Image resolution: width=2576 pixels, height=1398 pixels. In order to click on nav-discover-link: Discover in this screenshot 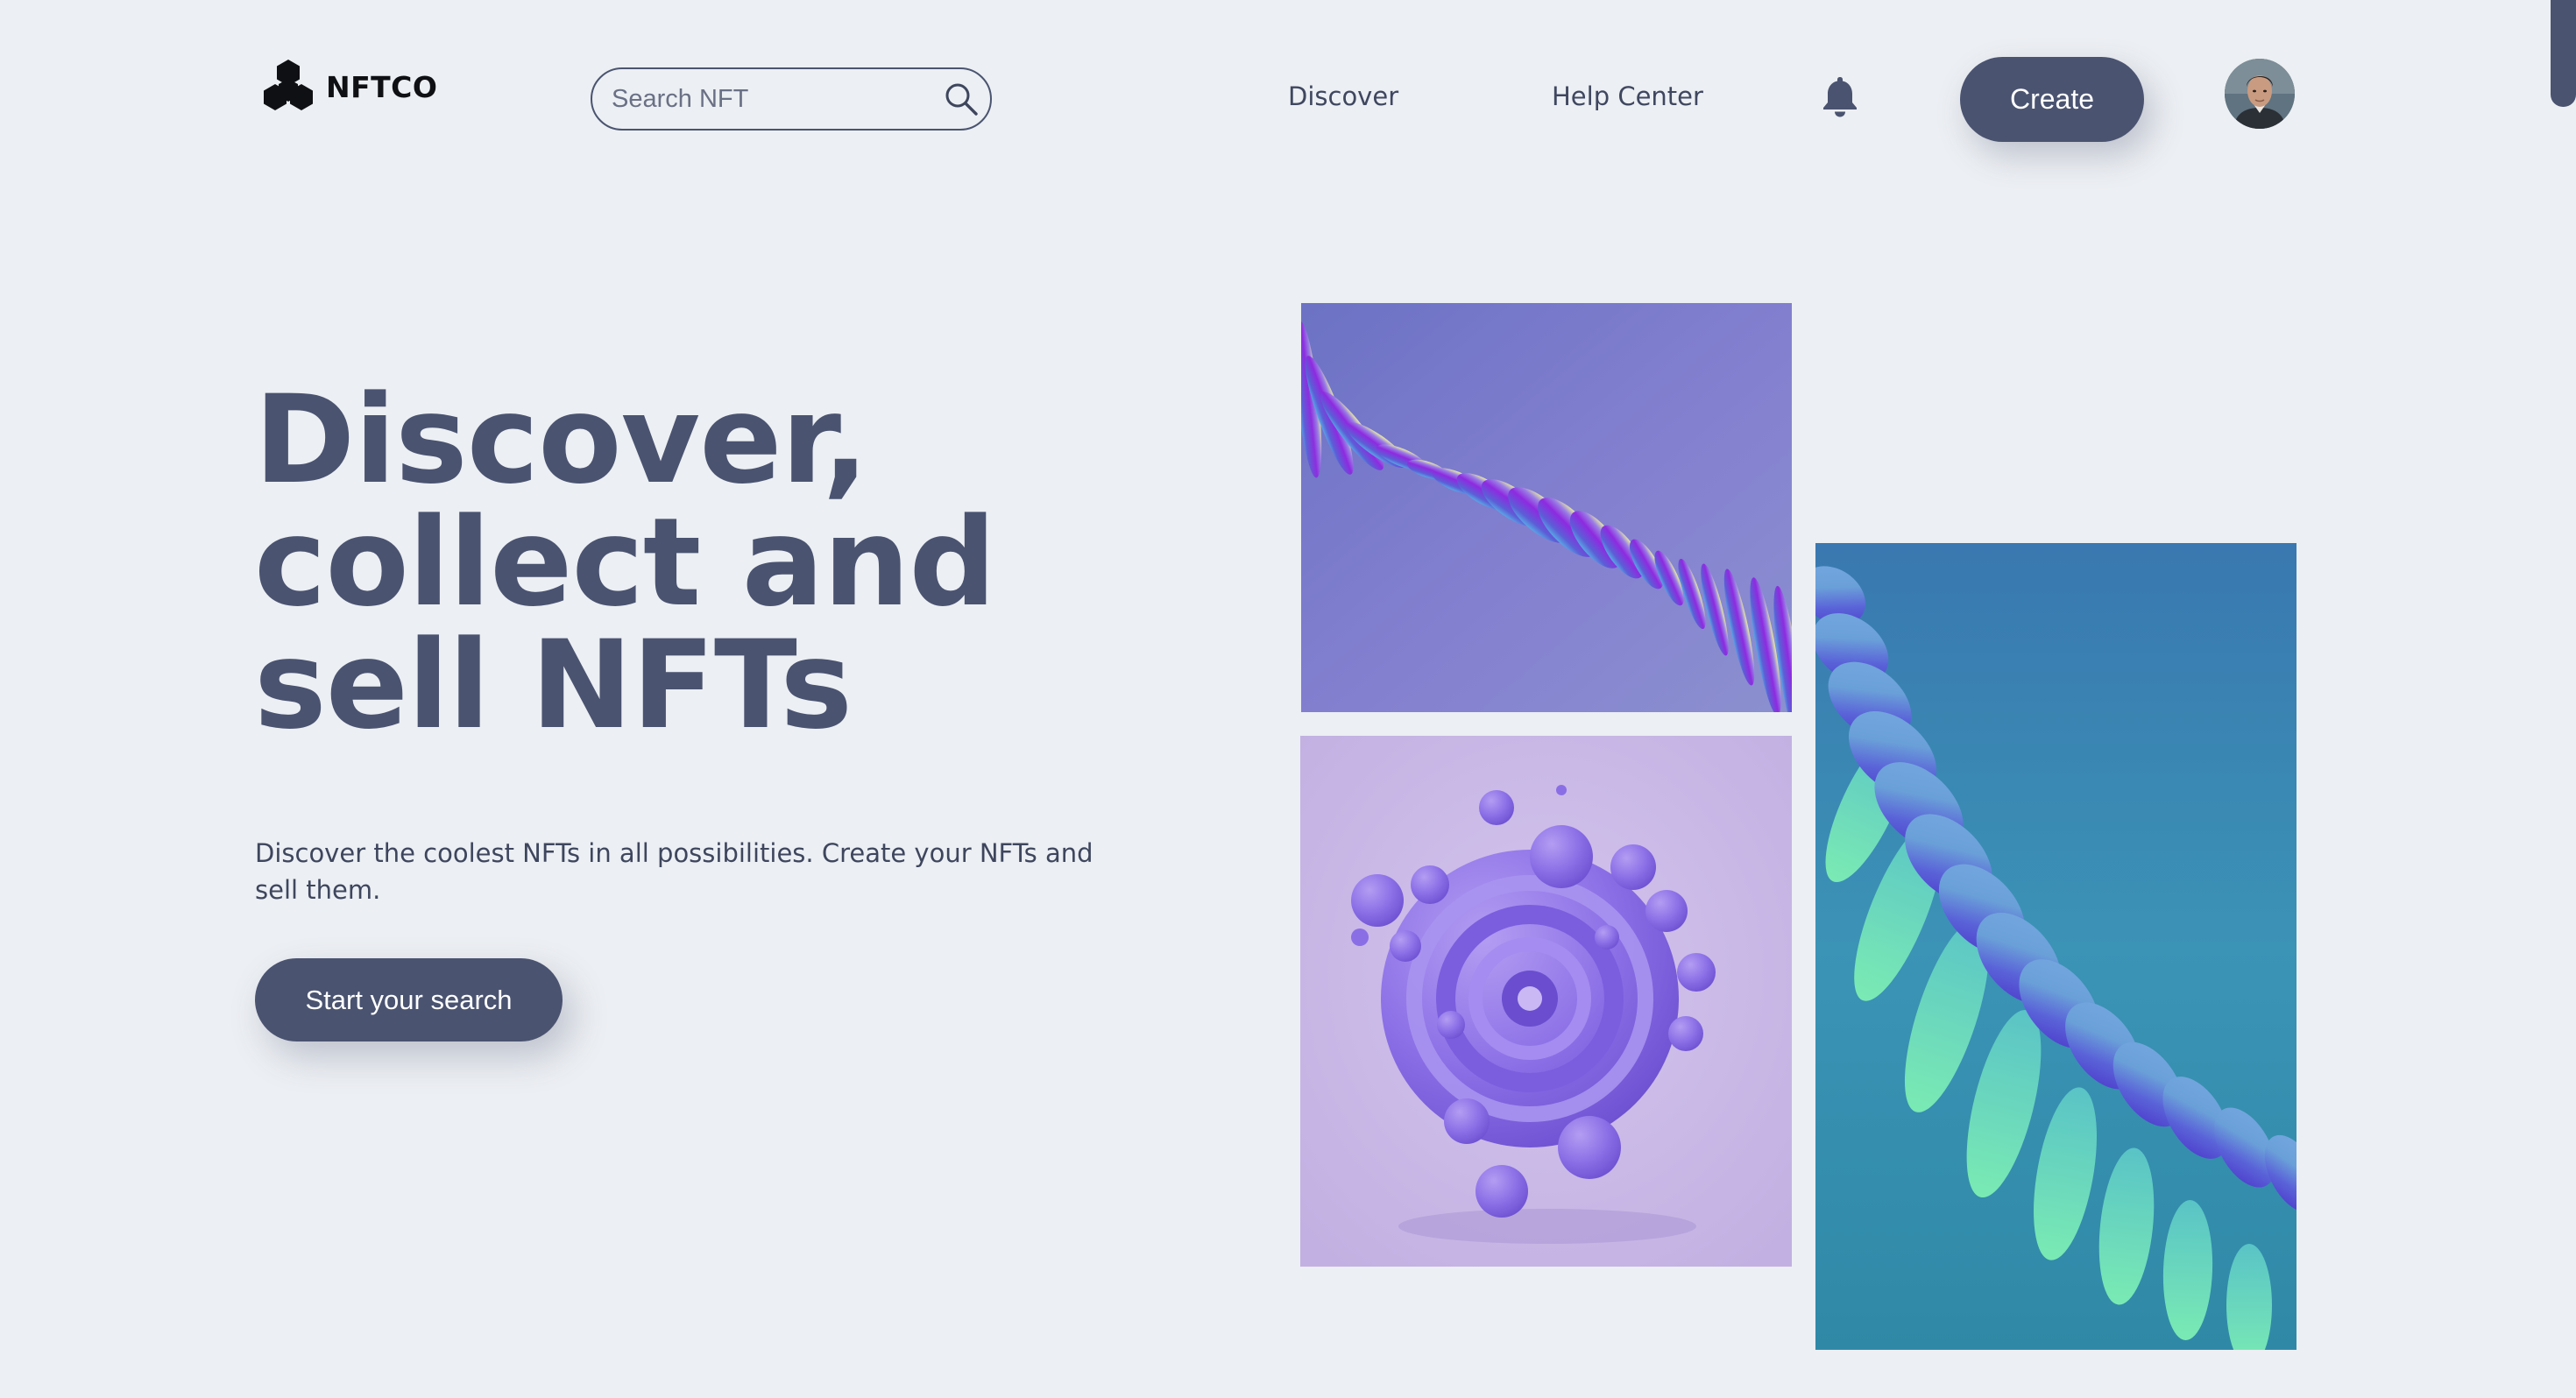, I will do `click(1343, 96)`.